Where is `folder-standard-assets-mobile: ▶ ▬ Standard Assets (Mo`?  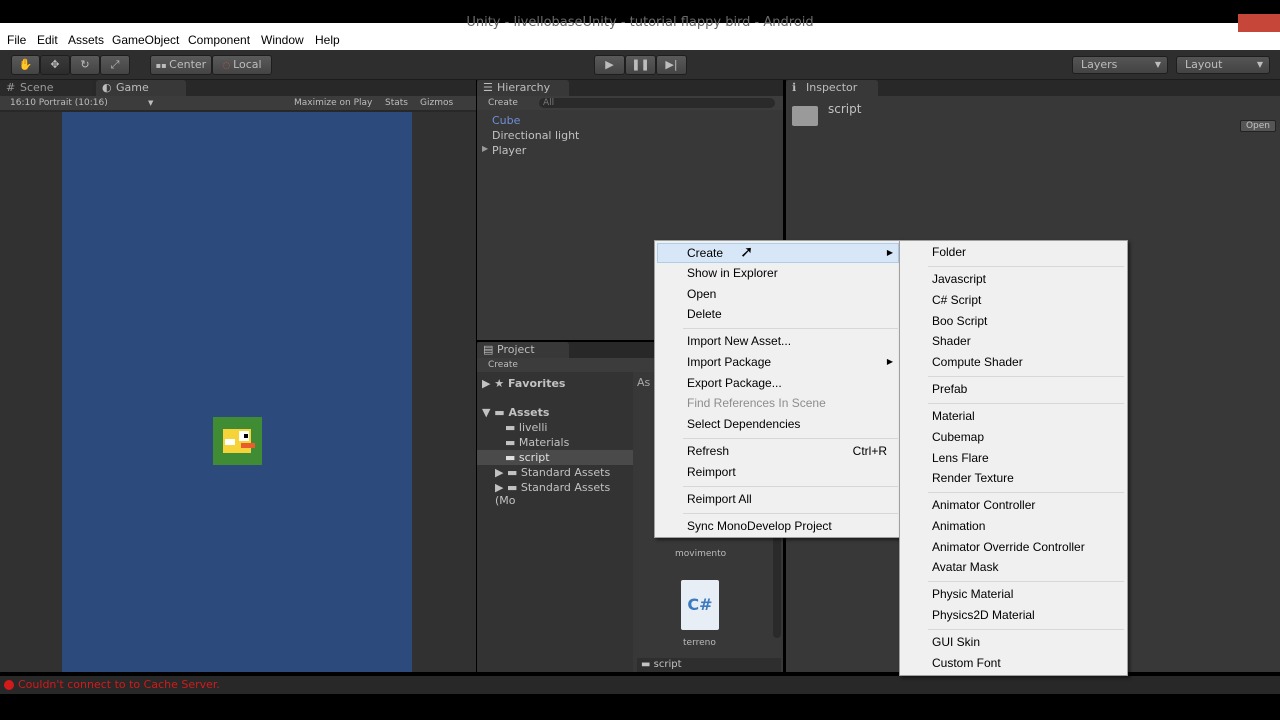 folder-standard-assets-mobile: ▶ ▬ Standard Assets (Mo is located at coordinates (564, 494).